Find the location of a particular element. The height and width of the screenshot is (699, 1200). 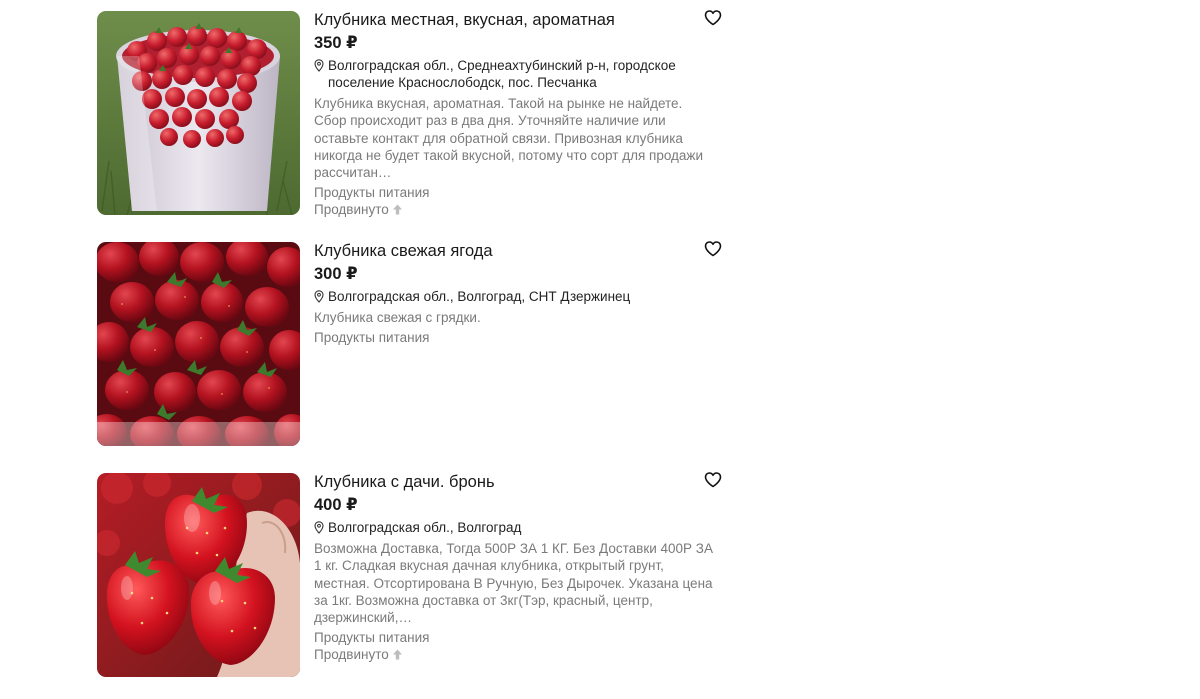

listing-price: 400 ₽ is located at coordinates (336, 505).